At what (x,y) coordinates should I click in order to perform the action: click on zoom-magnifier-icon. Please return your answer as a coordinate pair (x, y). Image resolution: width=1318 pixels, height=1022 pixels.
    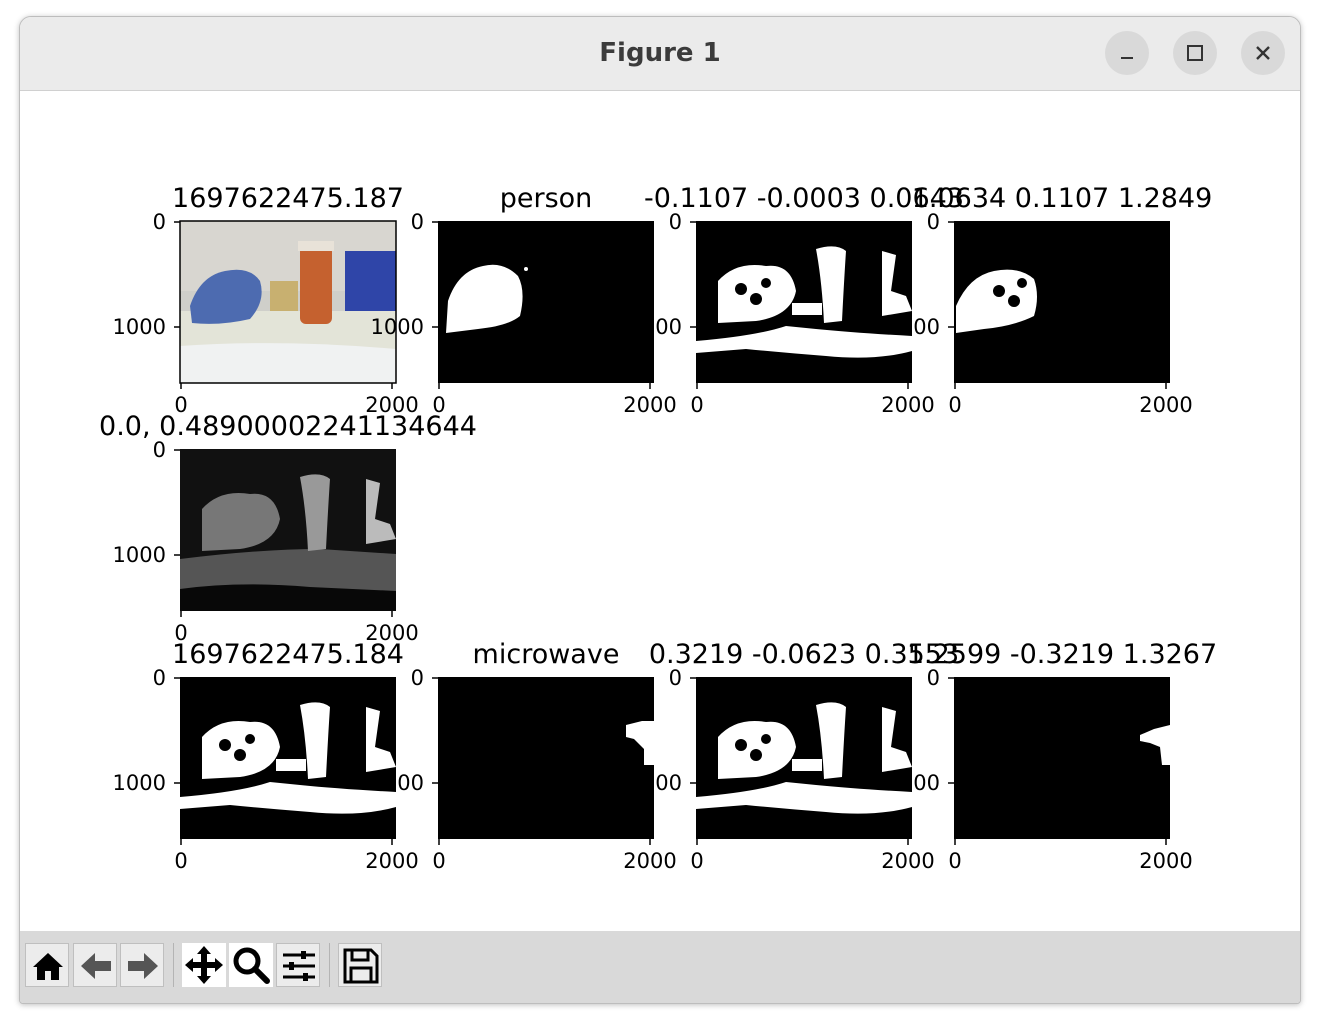
    Looking at the image, I should click on (251, 965).